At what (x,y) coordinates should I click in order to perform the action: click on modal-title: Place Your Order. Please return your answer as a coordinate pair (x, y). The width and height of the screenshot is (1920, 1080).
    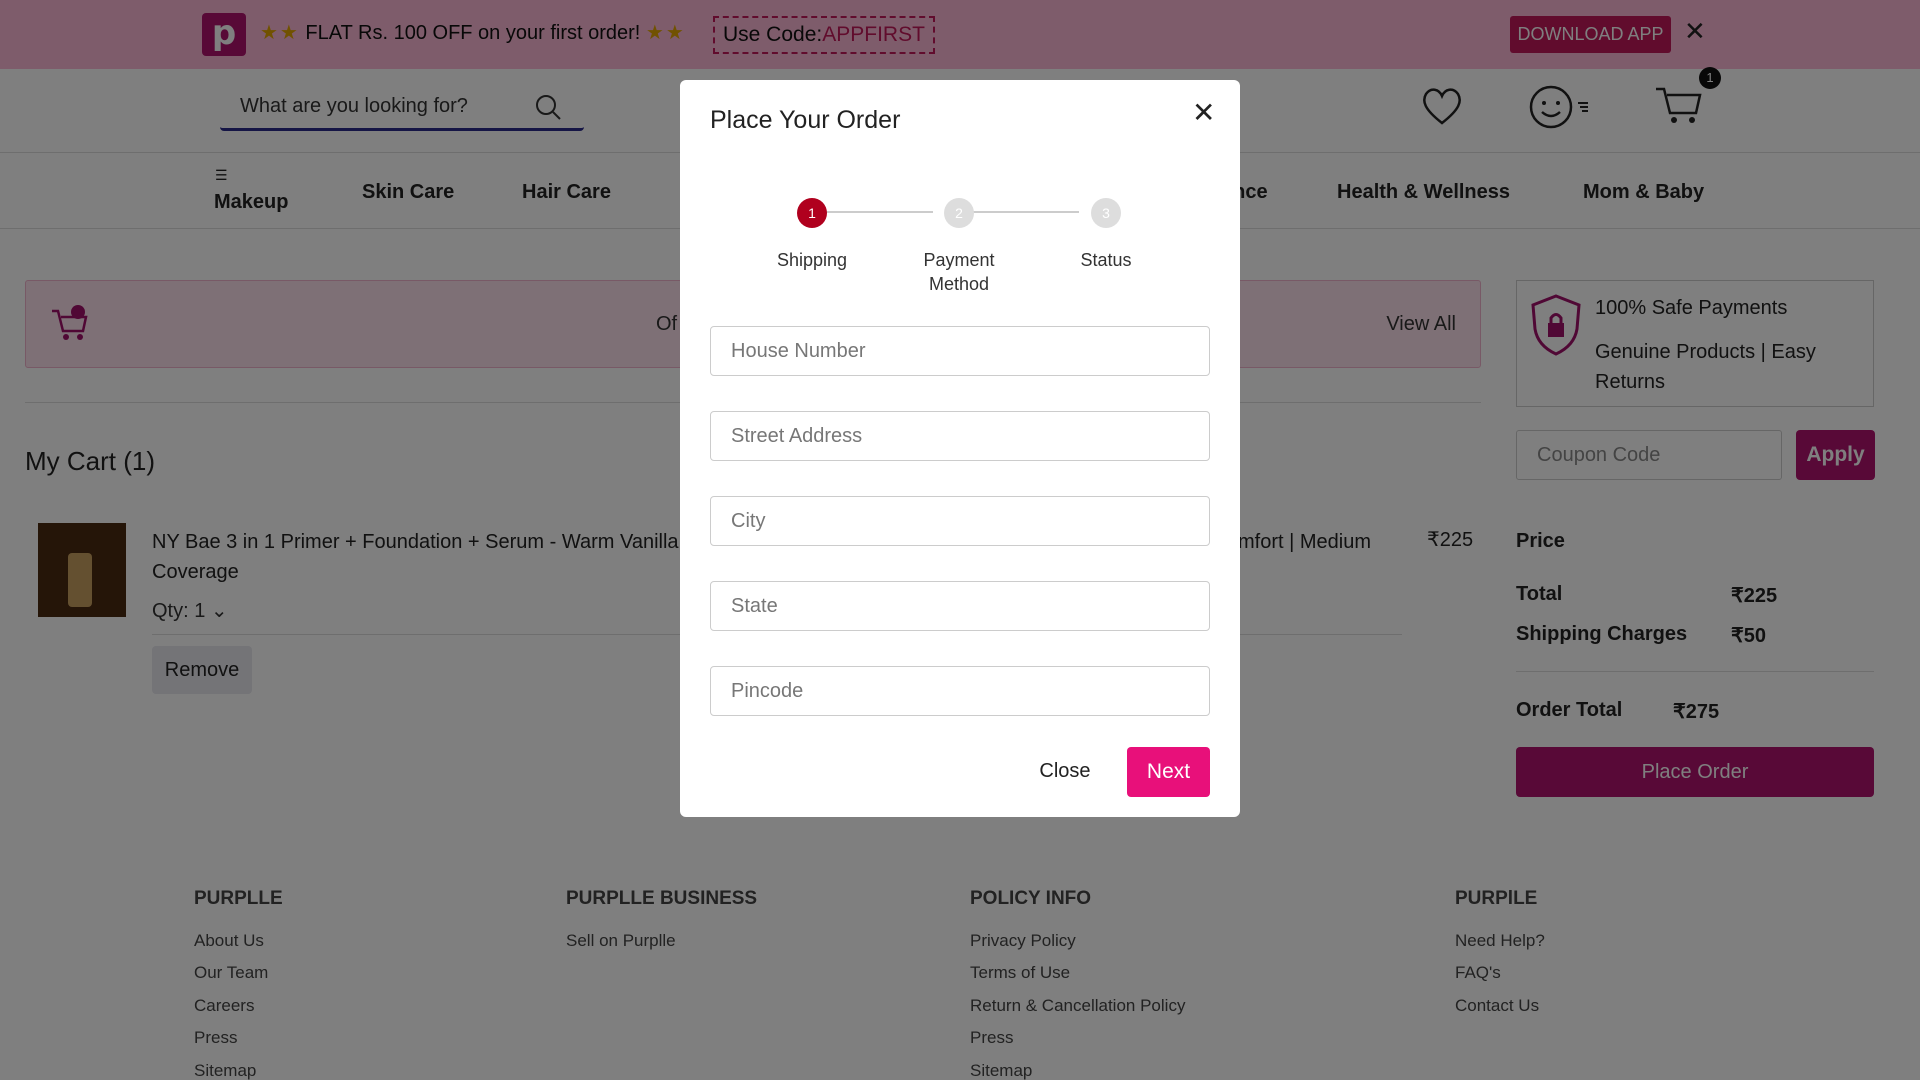
    Looking at the image, I should click on (805, 120).